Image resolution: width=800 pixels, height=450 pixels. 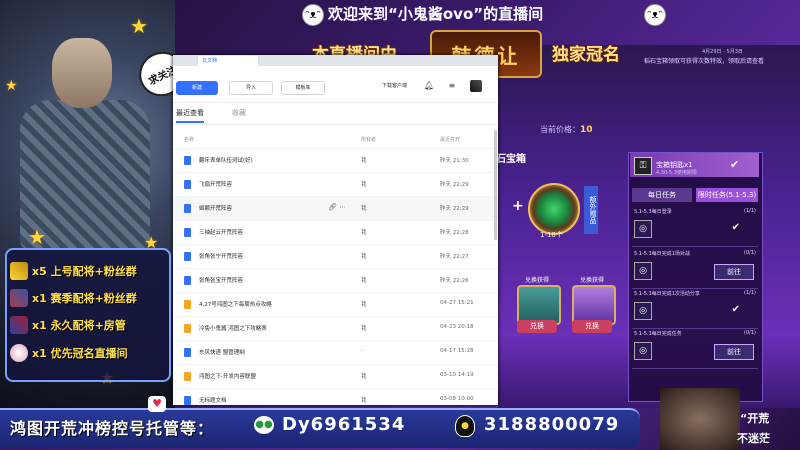 What do you see at coordinates (586, 130) in the screenshot?
I see `price-value: 10` at bounding box center [586, 130].